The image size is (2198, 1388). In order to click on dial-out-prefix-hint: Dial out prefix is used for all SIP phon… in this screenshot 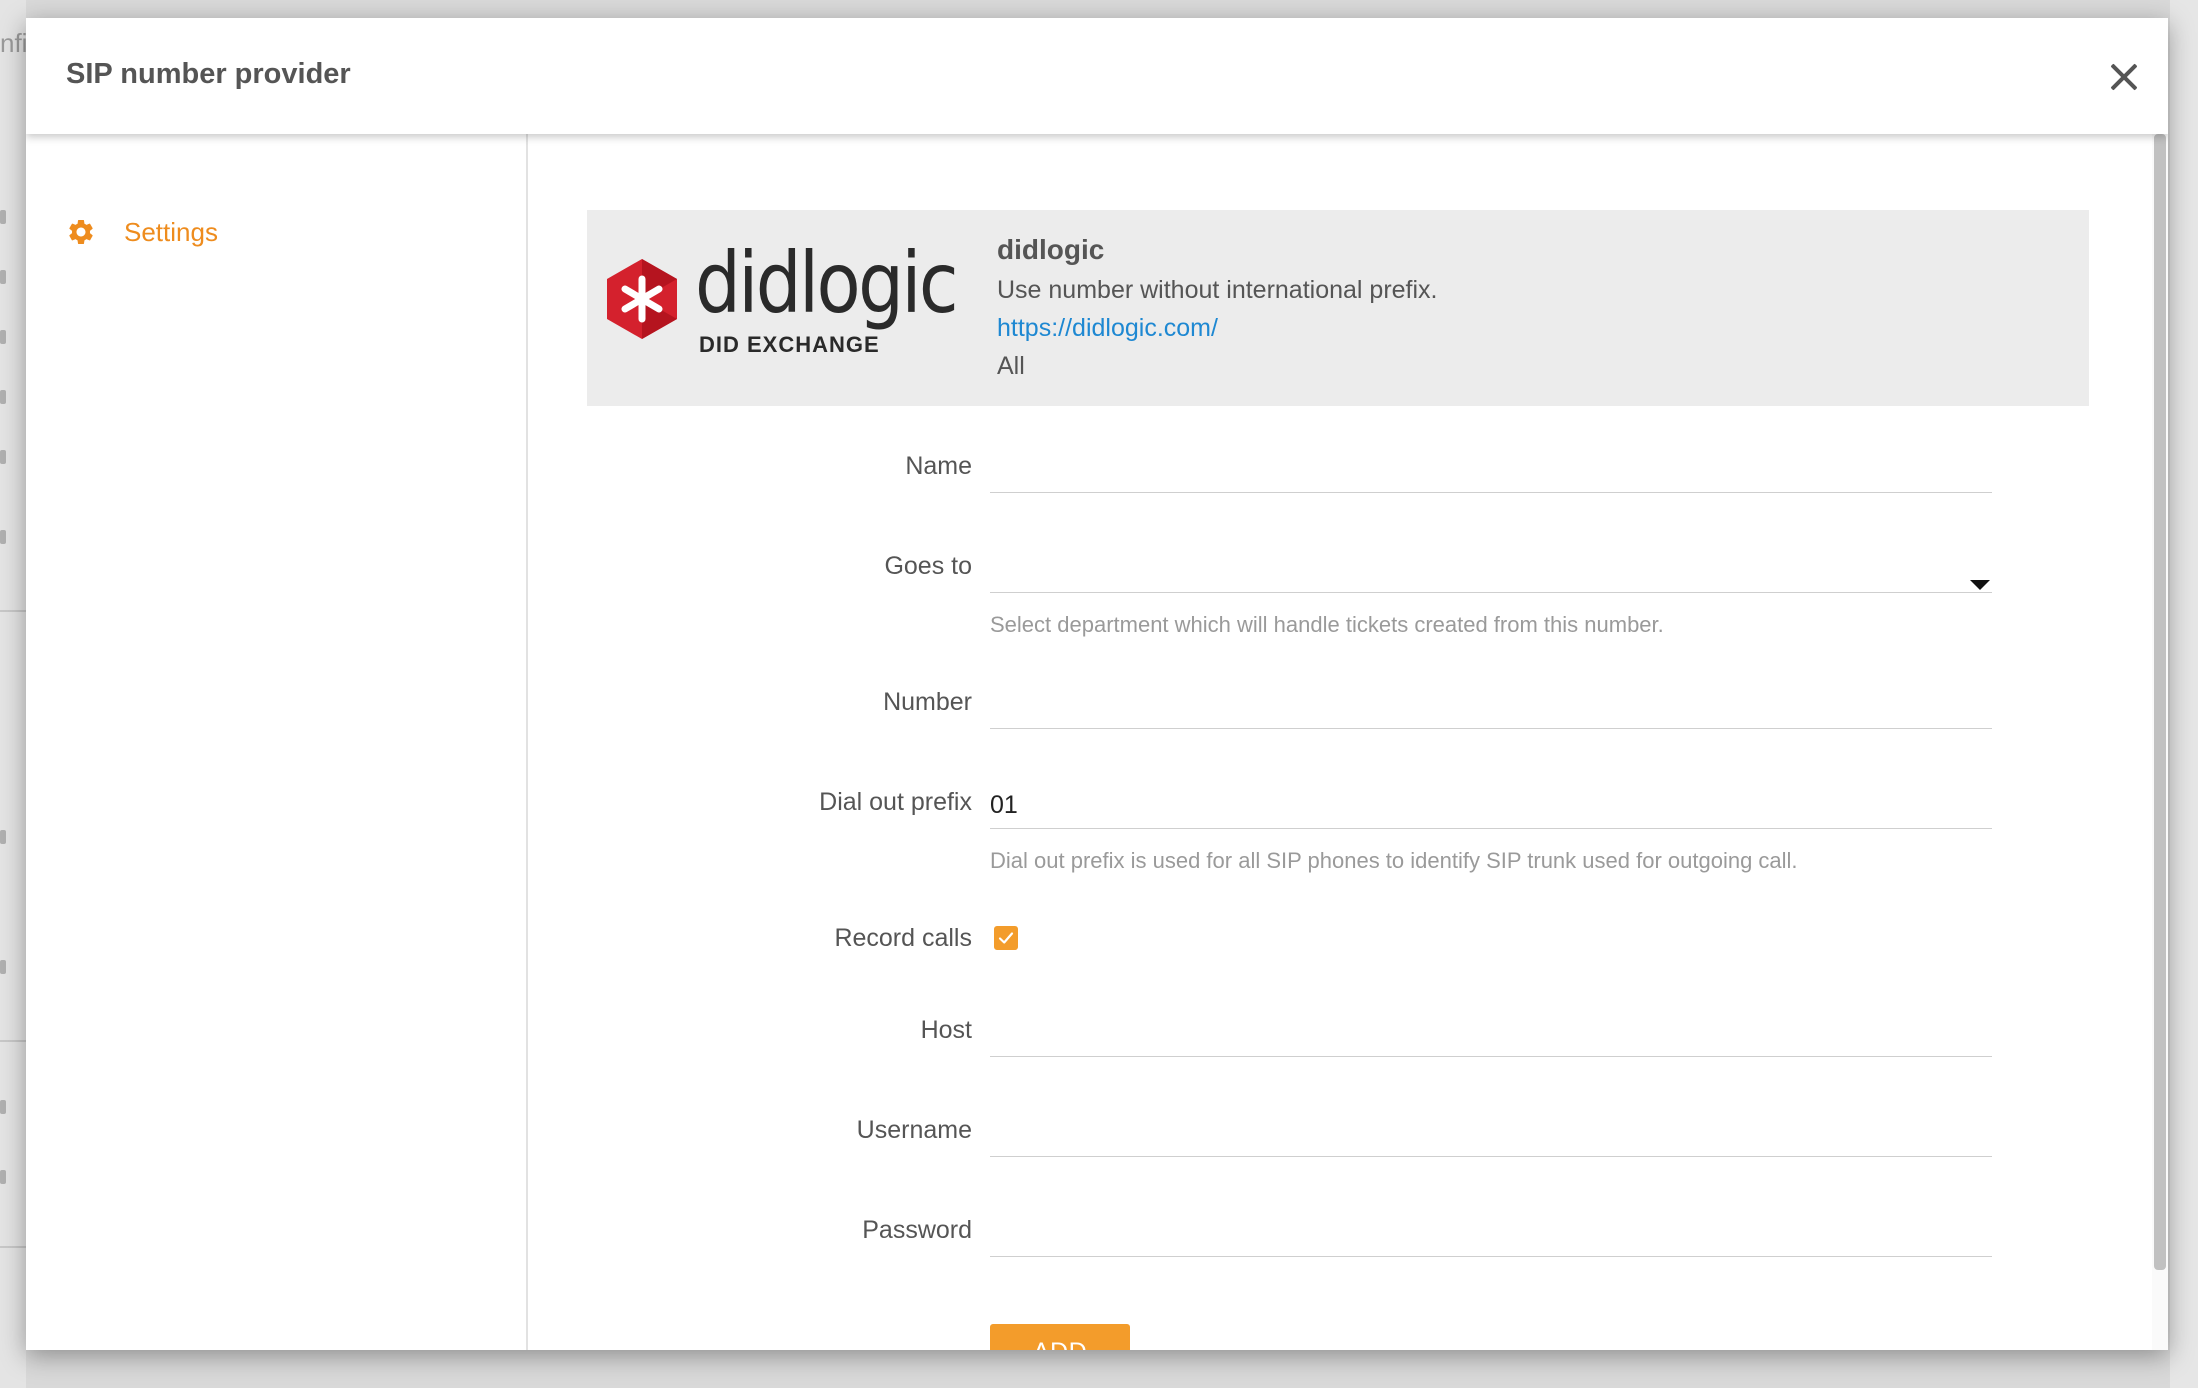, I will do `click(1394, 860)`.